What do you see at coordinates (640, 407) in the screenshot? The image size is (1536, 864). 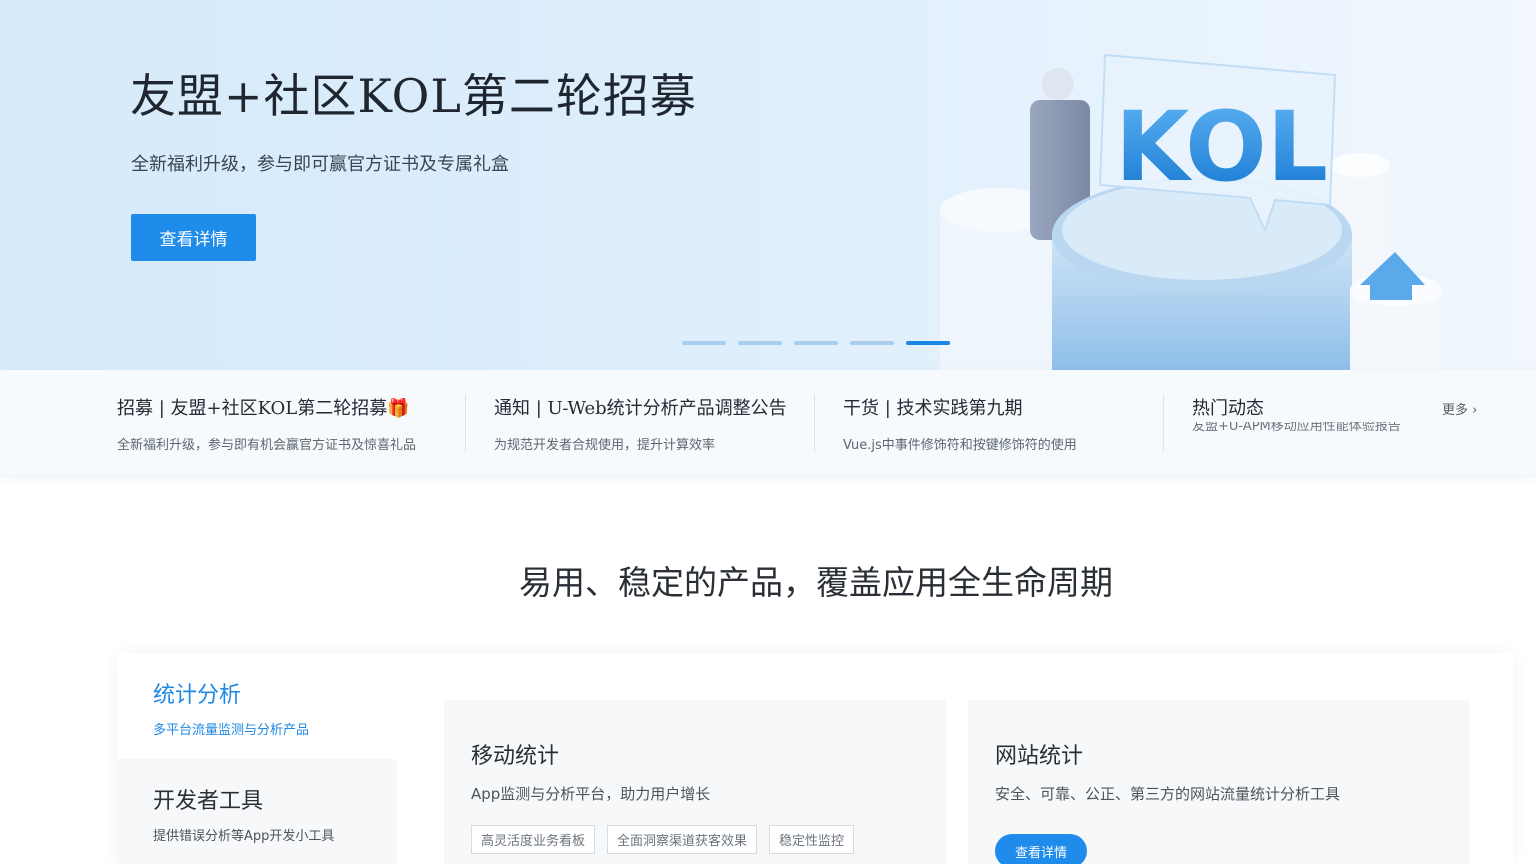 I see `news-title: 通知 | U-Web统计分析产品调整公告` at bounding box center [640, 407].